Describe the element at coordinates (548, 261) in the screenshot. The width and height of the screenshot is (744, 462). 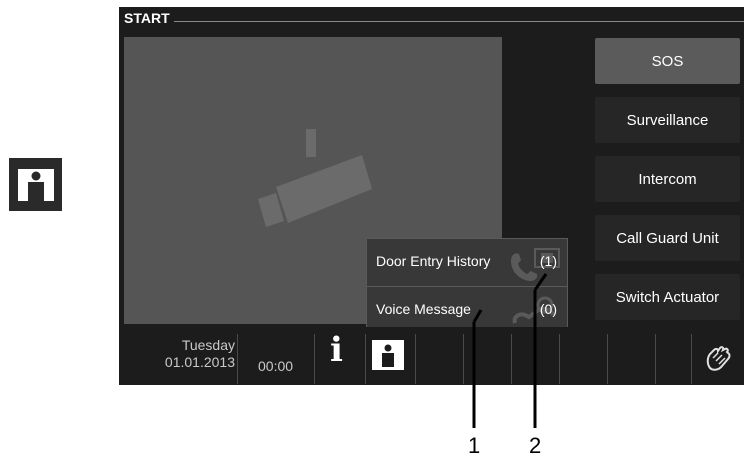
I see `door-entry-count: (1)` at that location.